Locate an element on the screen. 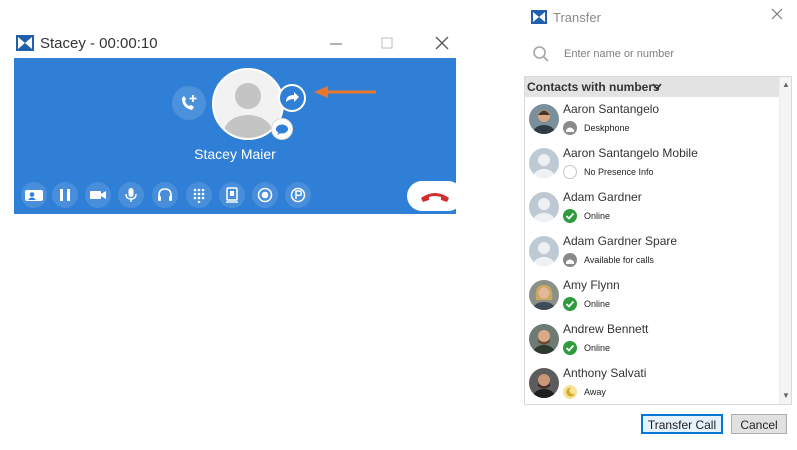 This screenshot has height=450, width=797. mute-button is located at coordinates (131, 195).